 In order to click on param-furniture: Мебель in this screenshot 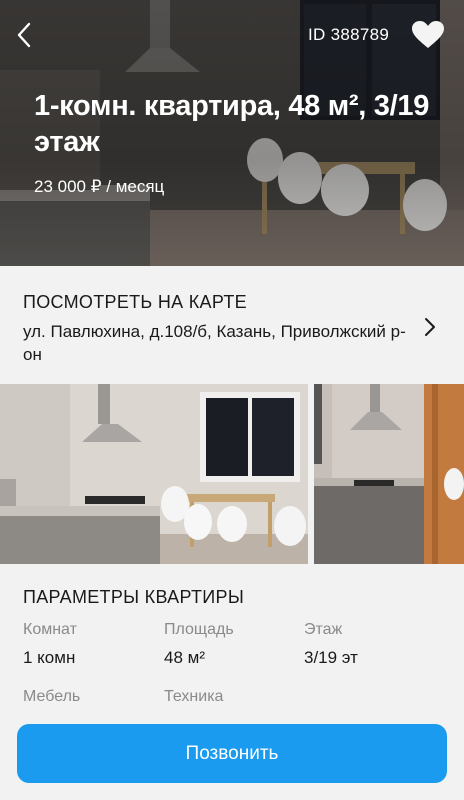, I will do `click(51, 697)`.